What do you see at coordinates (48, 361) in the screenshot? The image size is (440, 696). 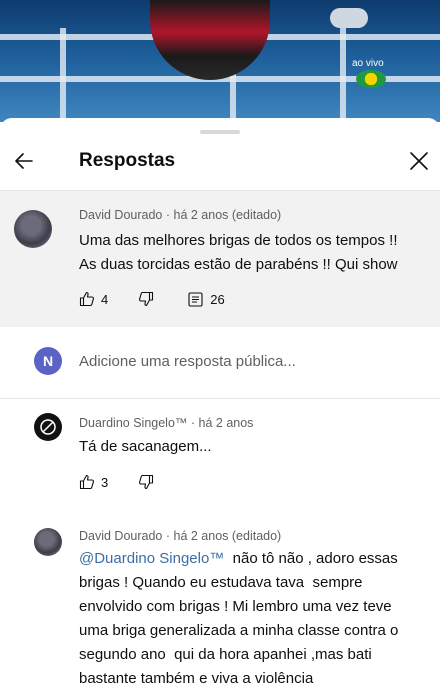 I see `user-avatar: N` at bounding box center [48, 361].